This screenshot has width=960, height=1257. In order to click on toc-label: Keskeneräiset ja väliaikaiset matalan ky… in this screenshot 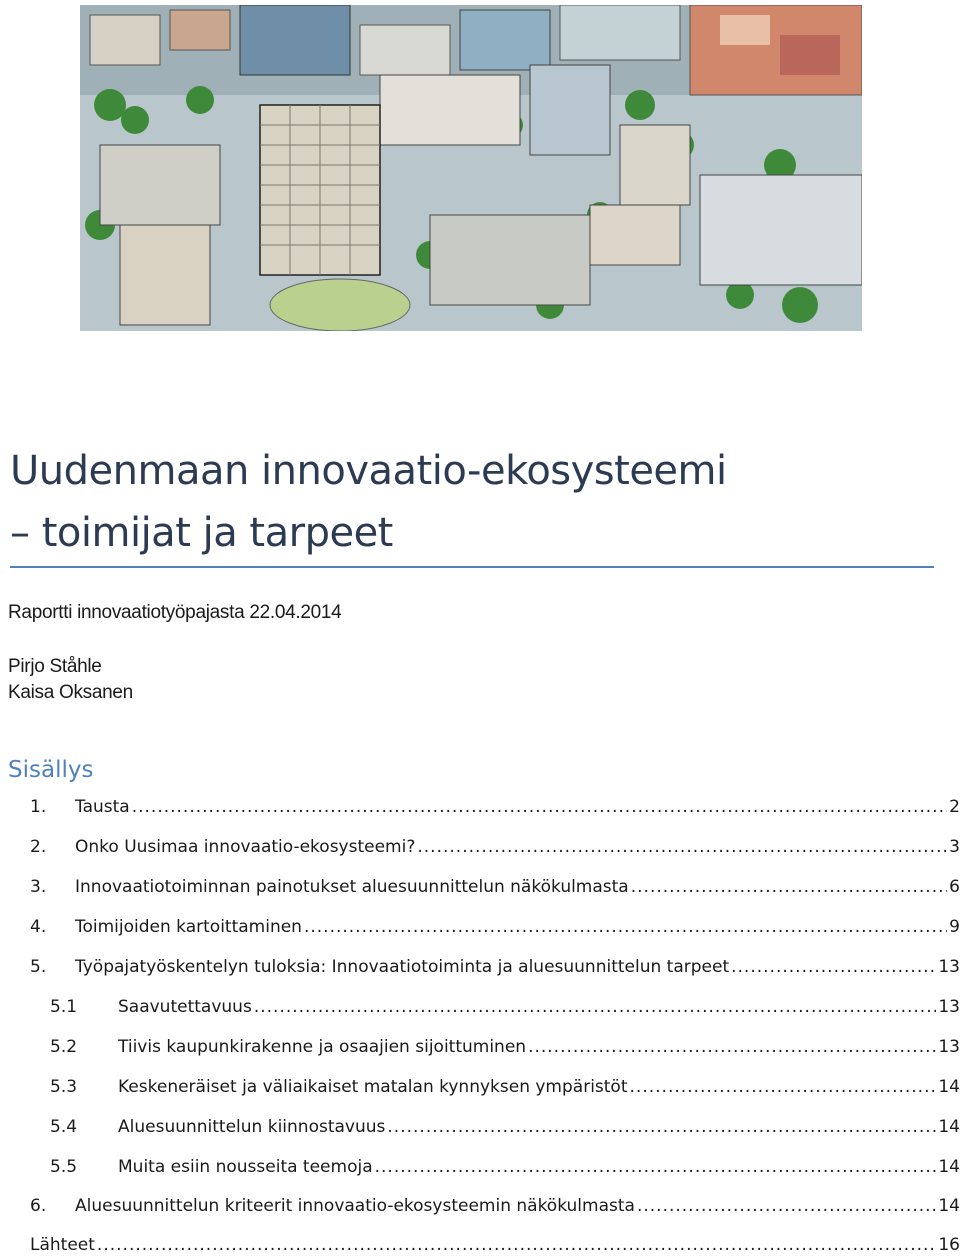, I will do `click(373, 1087)`.